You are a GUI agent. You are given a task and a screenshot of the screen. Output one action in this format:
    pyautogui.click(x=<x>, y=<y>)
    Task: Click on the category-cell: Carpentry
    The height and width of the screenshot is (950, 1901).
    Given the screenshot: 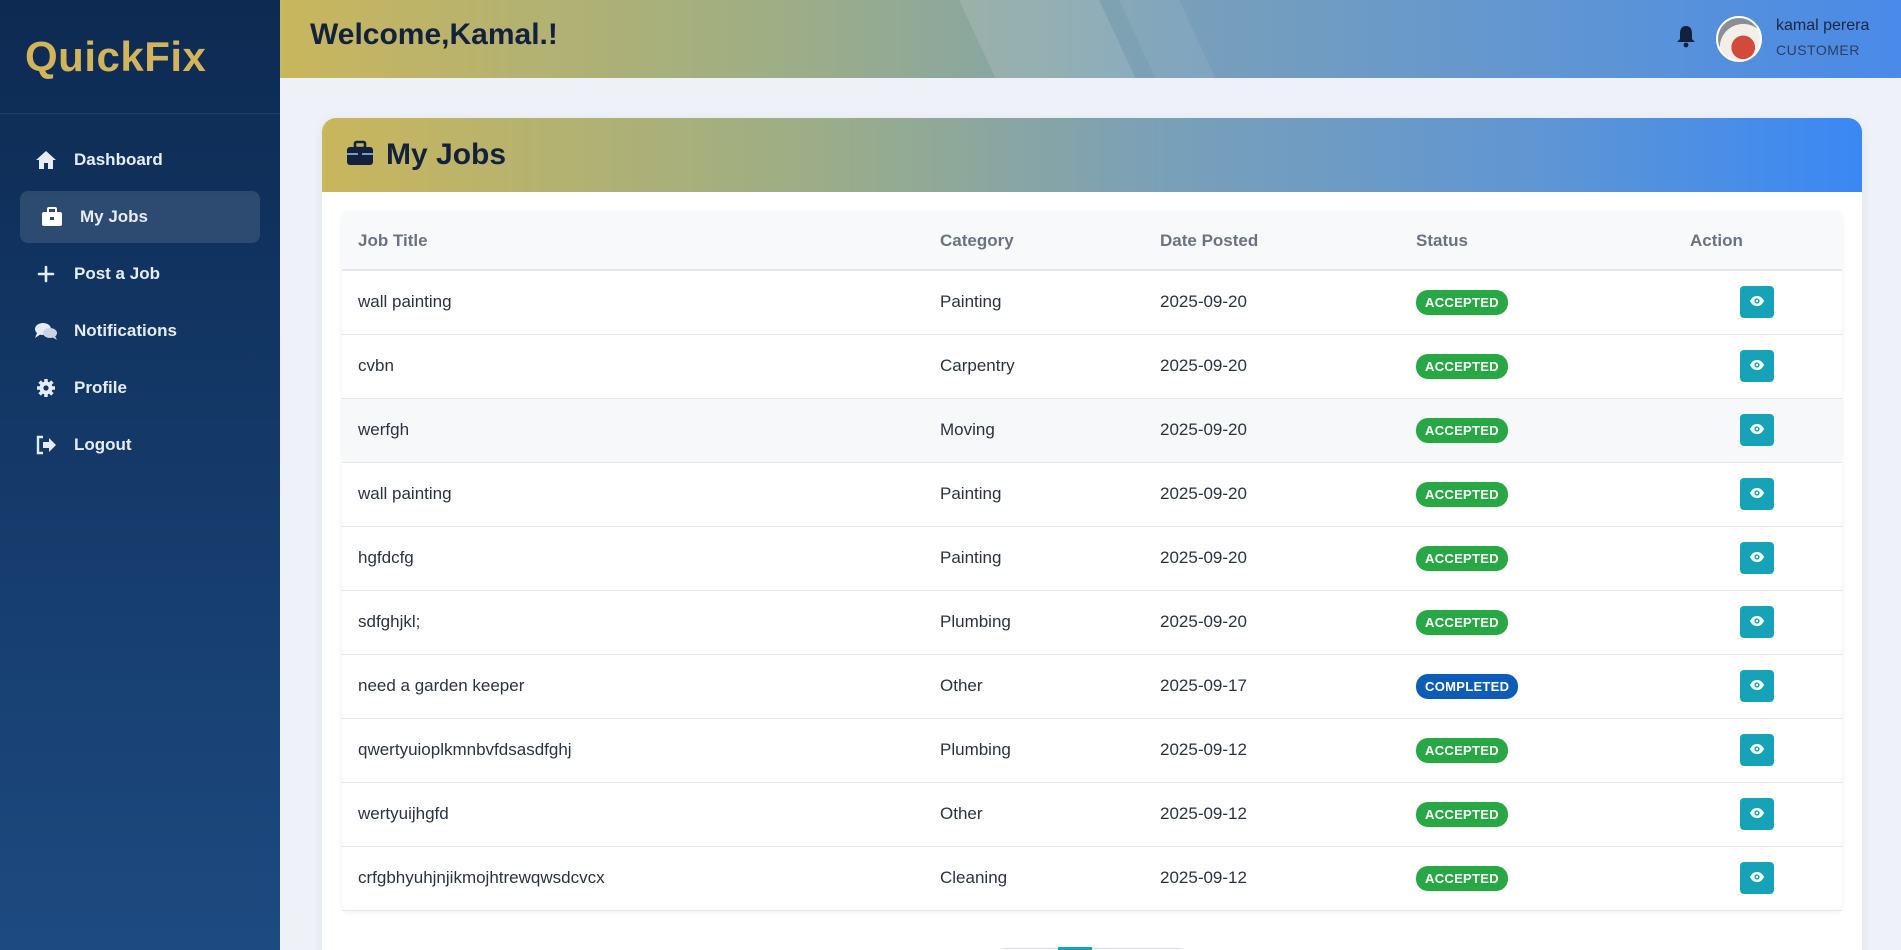 What is the action you would take?
    pyautogui.click(x=1034, y=366)
    